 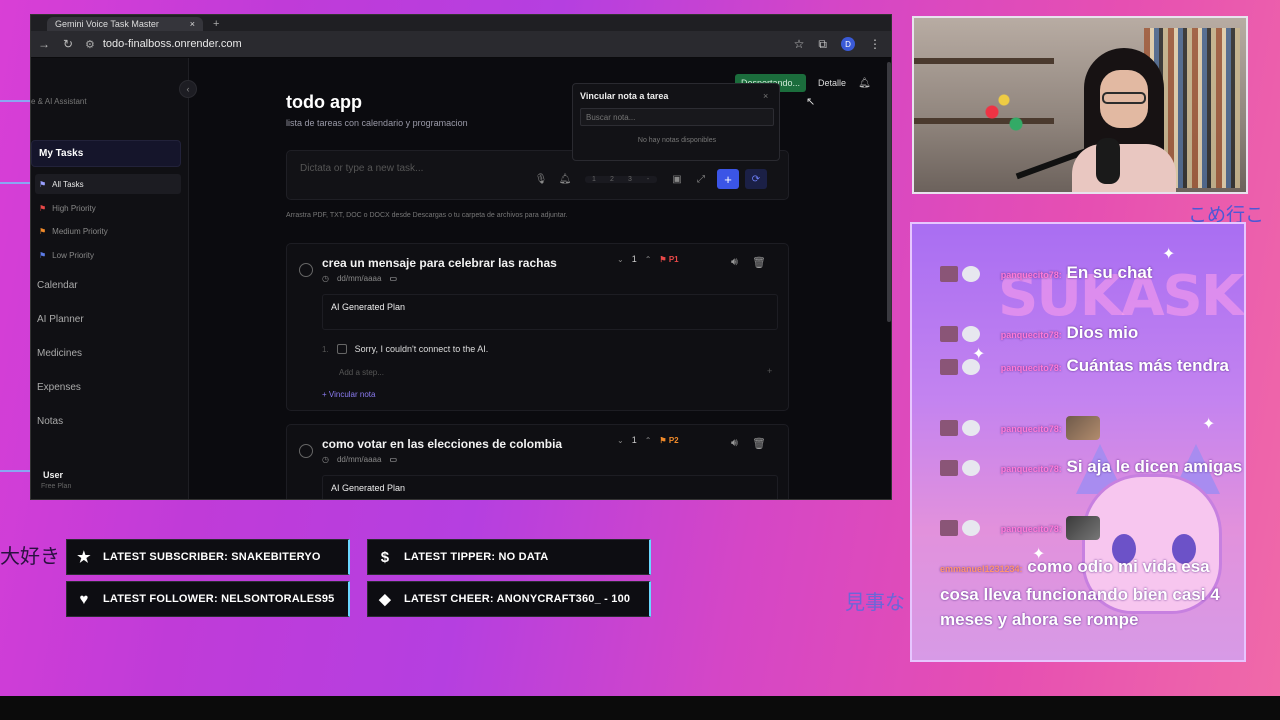 What do you see at coordinates (442, 444) in the screenshot?
I see `task-title: como votar en las elecciones de colombia` at bounding box center [442, 444].